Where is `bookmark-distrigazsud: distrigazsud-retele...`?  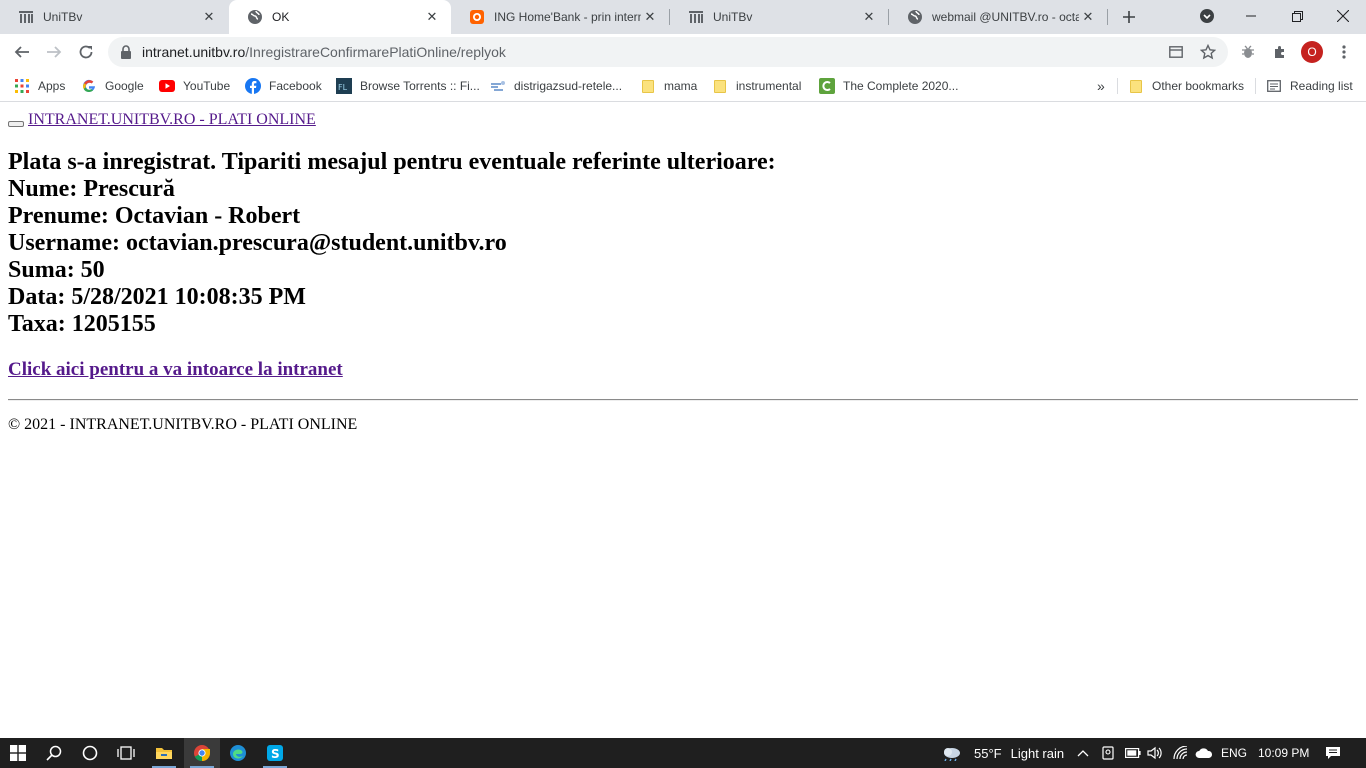
bookmark-distrigazsud: distrigazsud-retele... is located at coordinates (556, 86).